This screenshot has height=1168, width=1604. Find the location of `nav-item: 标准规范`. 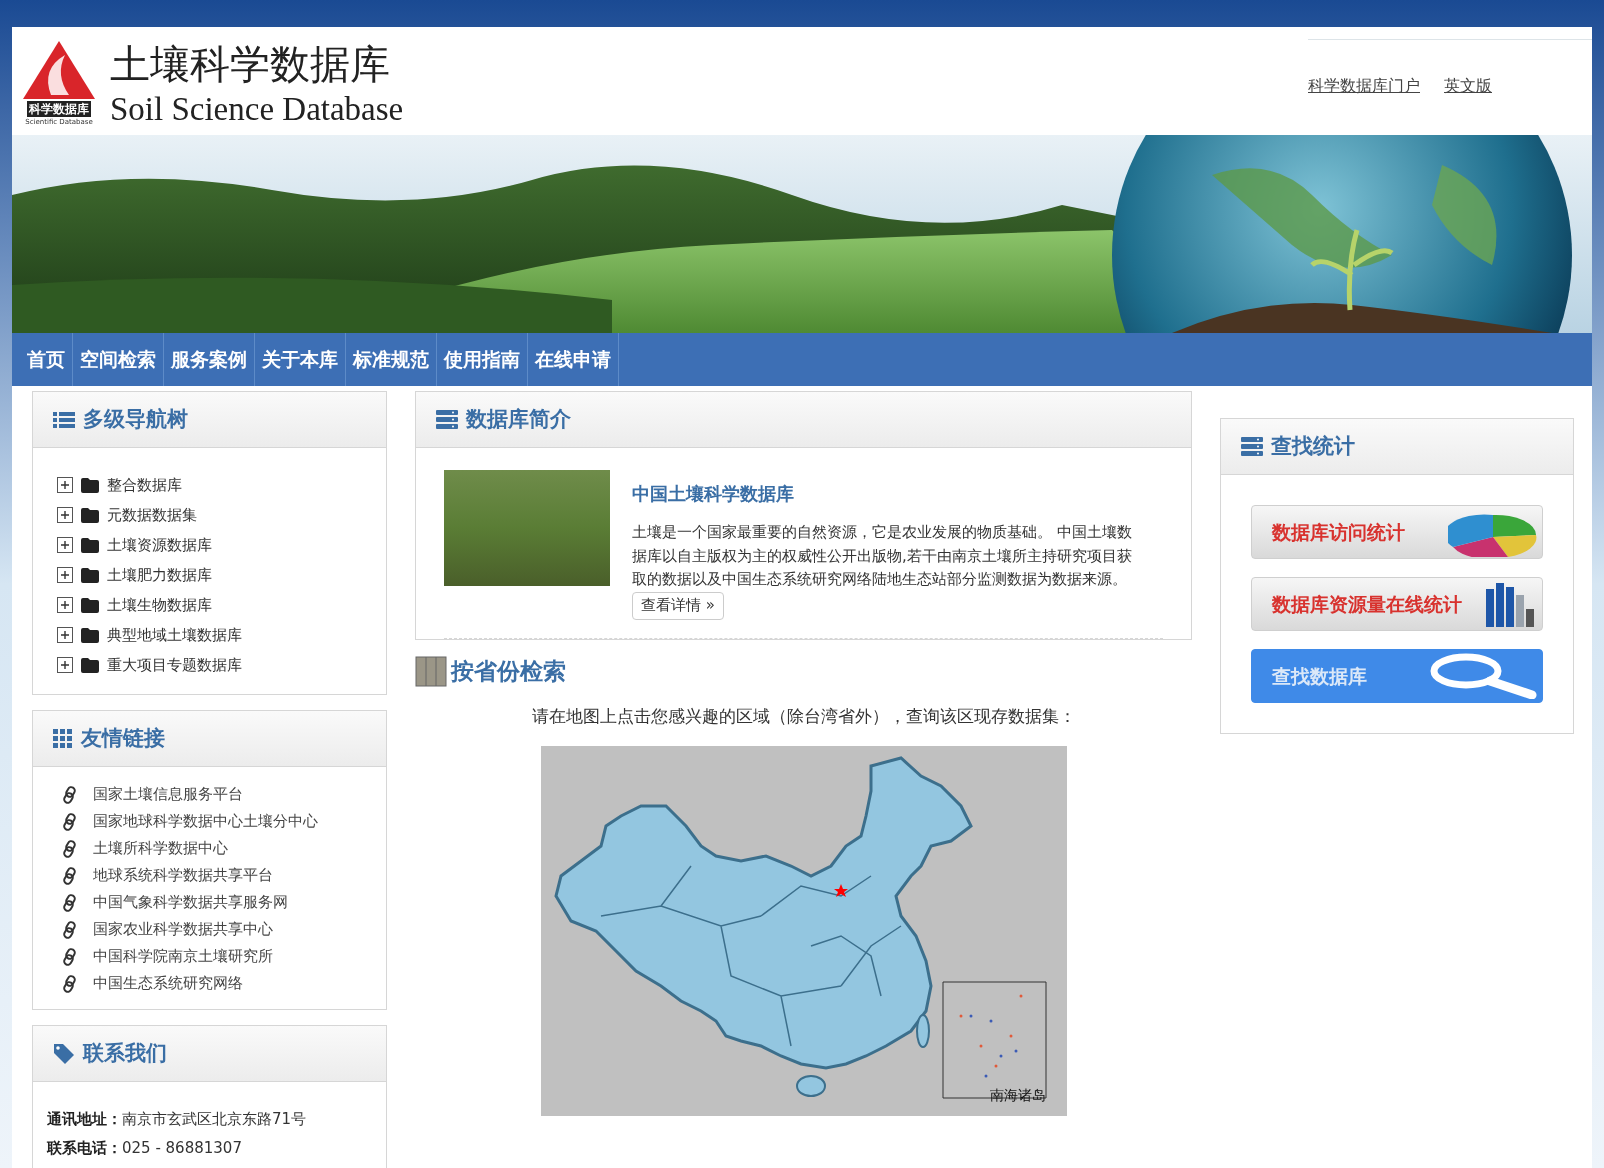

nav-item: 标准规范 is located at coordinates (391, 359).